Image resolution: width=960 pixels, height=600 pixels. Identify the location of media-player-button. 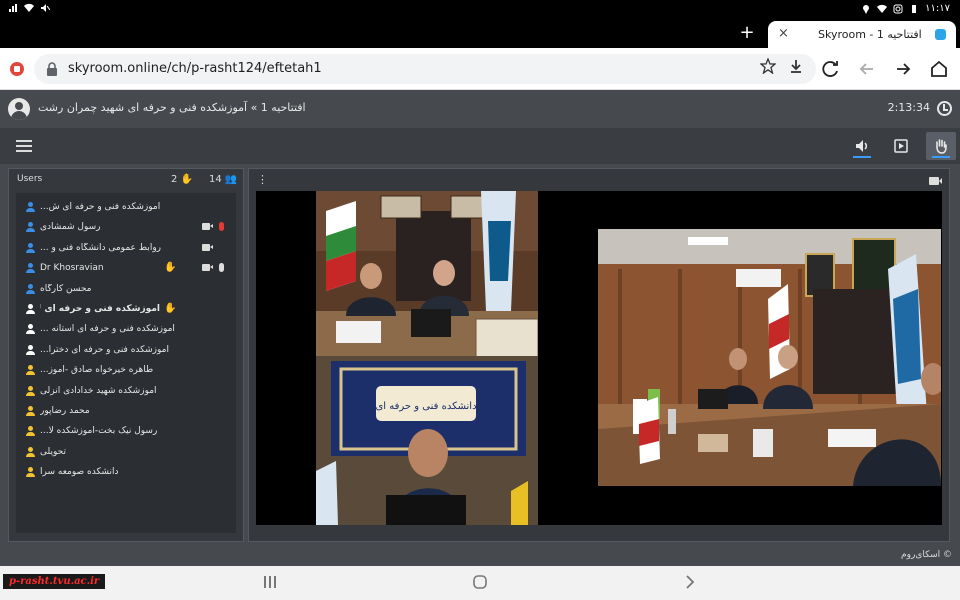
(901, 146).